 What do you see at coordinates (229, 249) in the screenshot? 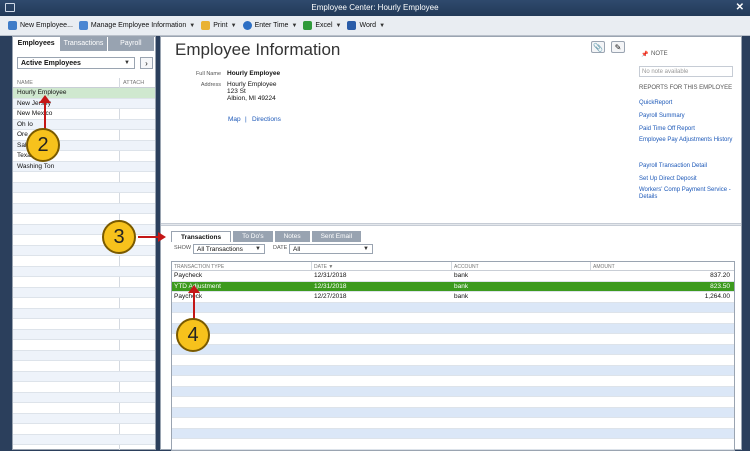
I see `show-filter-select: All Transactions ▼` at bounding box center [229, 249].